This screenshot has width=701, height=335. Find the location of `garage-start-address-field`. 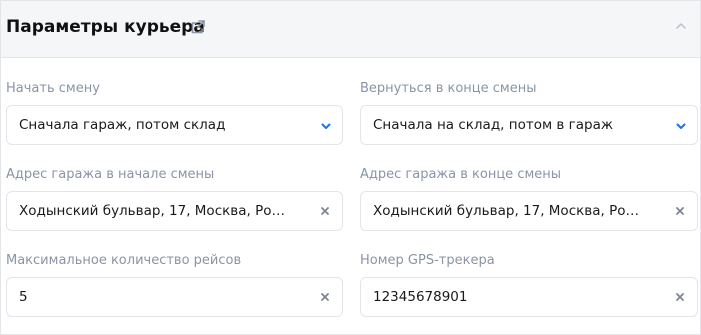

garage-start-address-field is located at coordinates (174, 211).